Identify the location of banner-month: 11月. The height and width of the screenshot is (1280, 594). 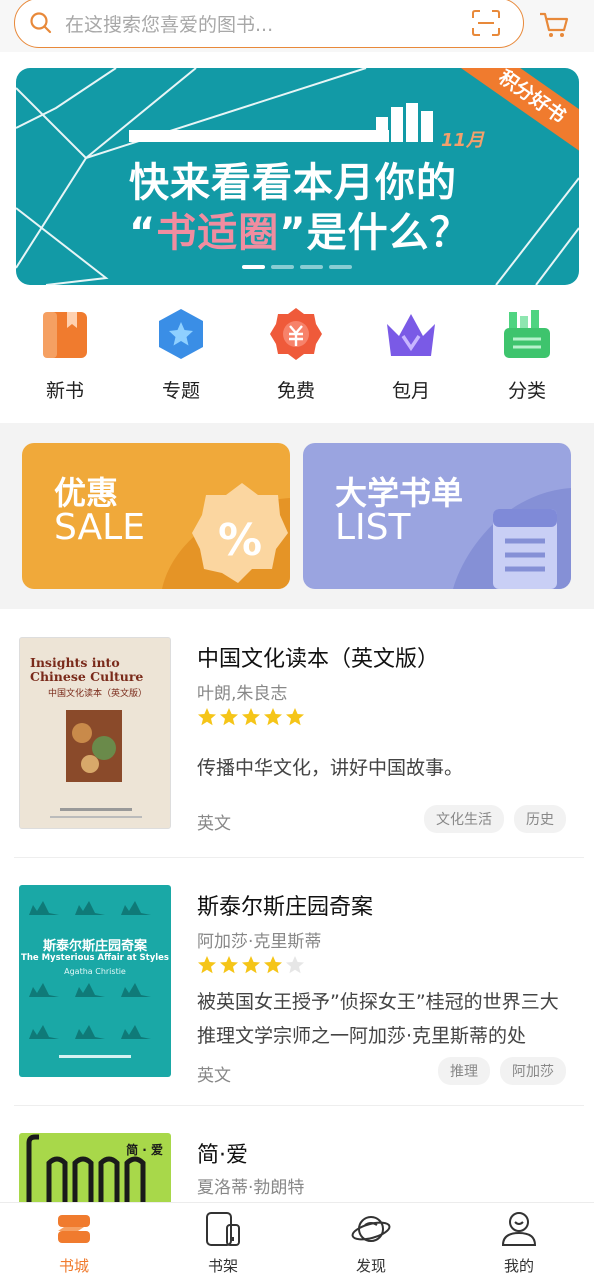
(463, 140).